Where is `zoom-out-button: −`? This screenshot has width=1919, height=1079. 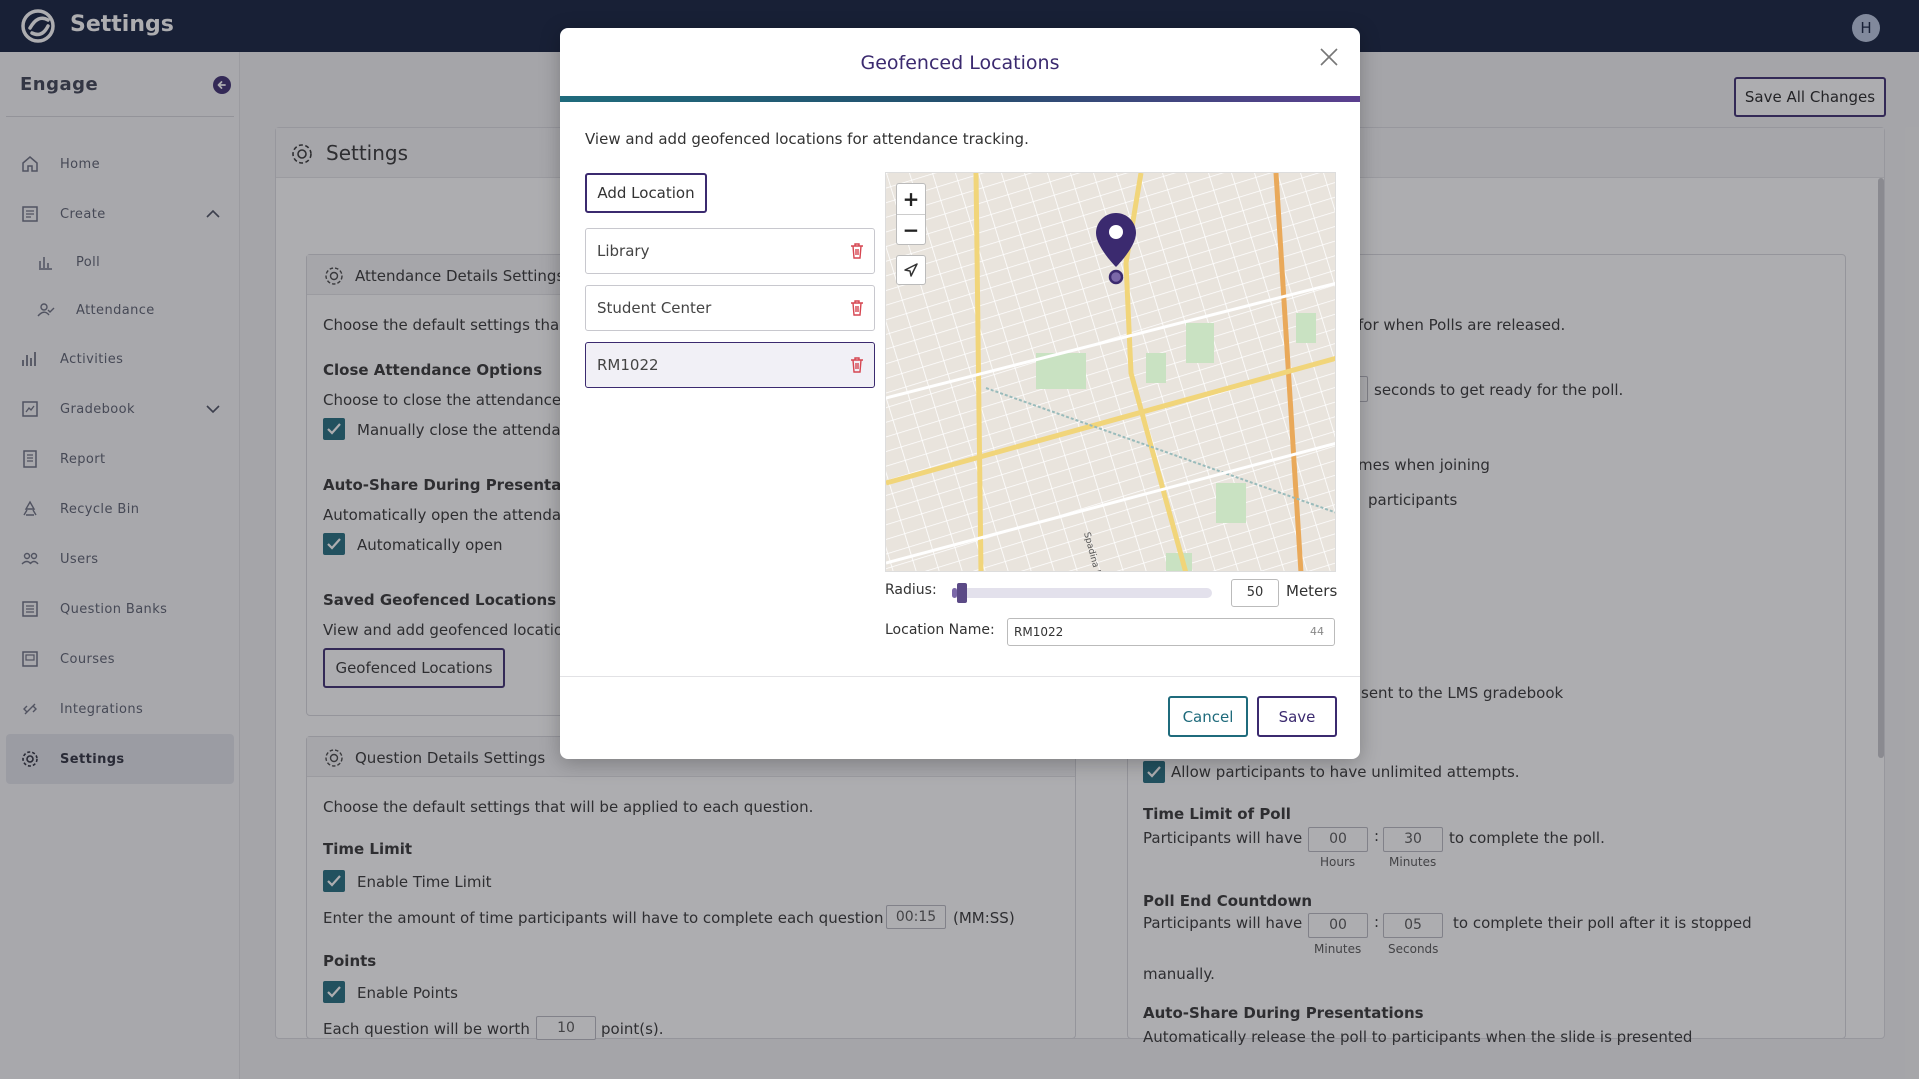 zoom-out-button: − is located at coordinates (911, 230).